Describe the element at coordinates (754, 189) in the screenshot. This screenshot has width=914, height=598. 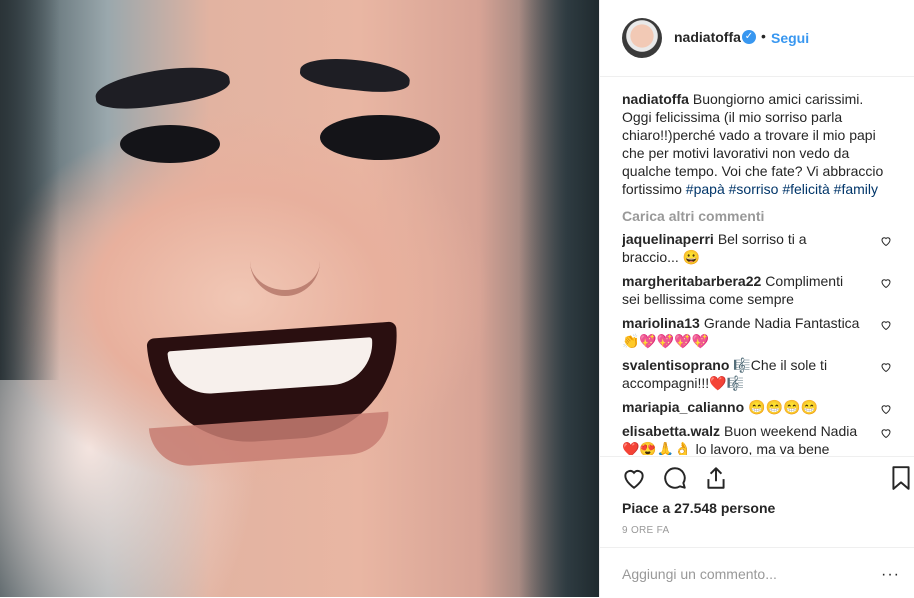
I see `hashtag-link: #sorriso` at that location.